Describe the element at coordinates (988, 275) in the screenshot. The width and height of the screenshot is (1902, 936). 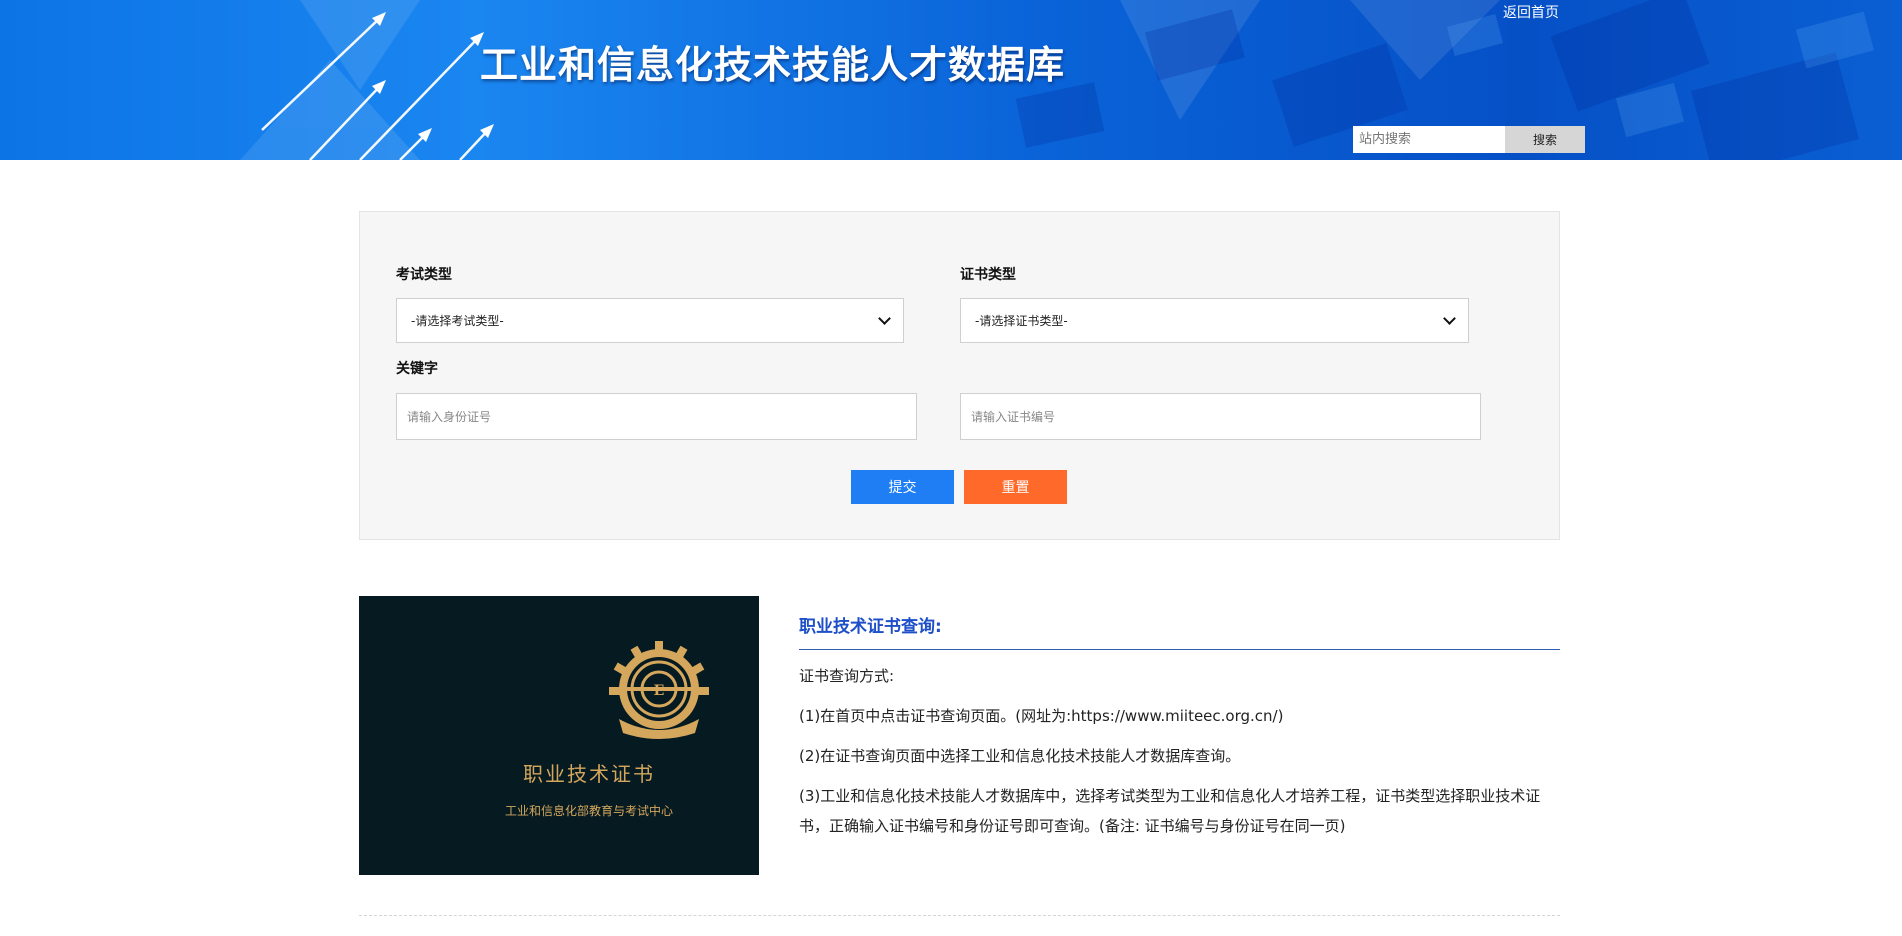
I see `cert-type-label: 证书类型` at that location.